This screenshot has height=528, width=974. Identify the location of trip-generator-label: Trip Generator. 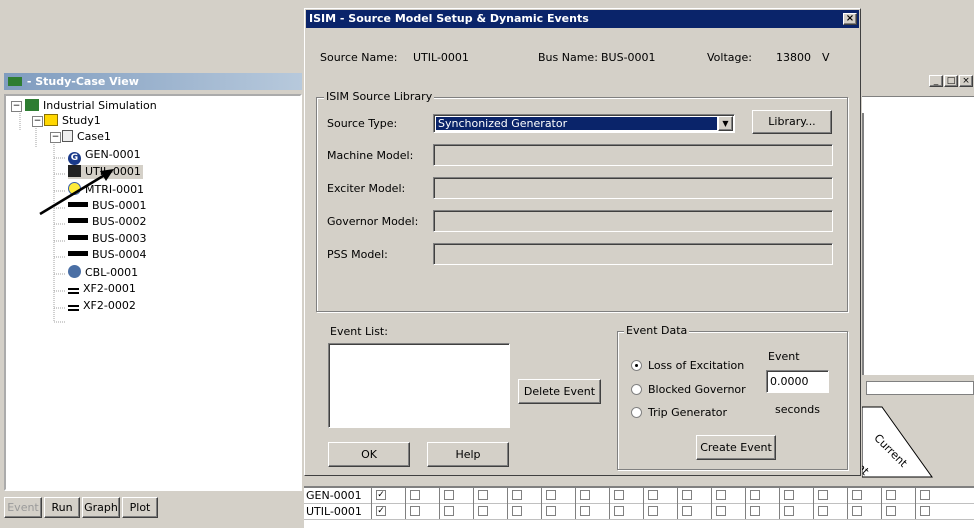
(688, 412).